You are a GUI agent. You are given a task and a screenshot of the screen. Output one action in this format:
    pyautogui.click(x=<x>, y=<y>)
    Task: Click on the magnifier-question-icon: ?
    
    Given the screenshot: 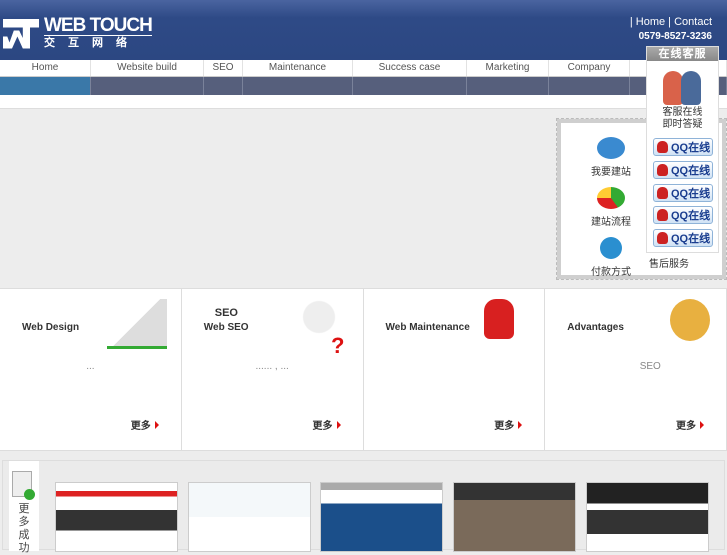 What is the action you would take?
    pyautogui.click(x=323, y=329)
    